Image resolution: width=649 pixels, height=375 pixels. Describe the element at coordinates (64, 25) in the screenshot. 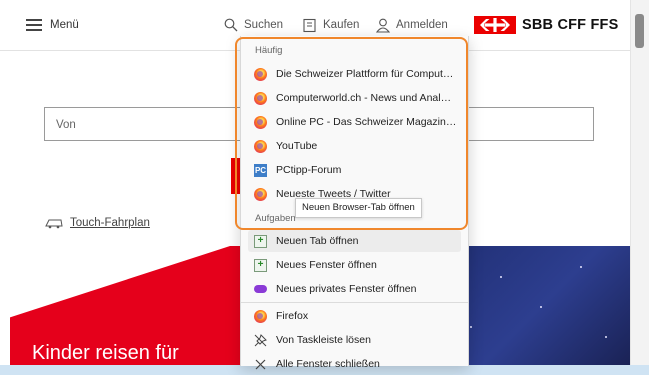

I see `menu-label: Menü` at that location.